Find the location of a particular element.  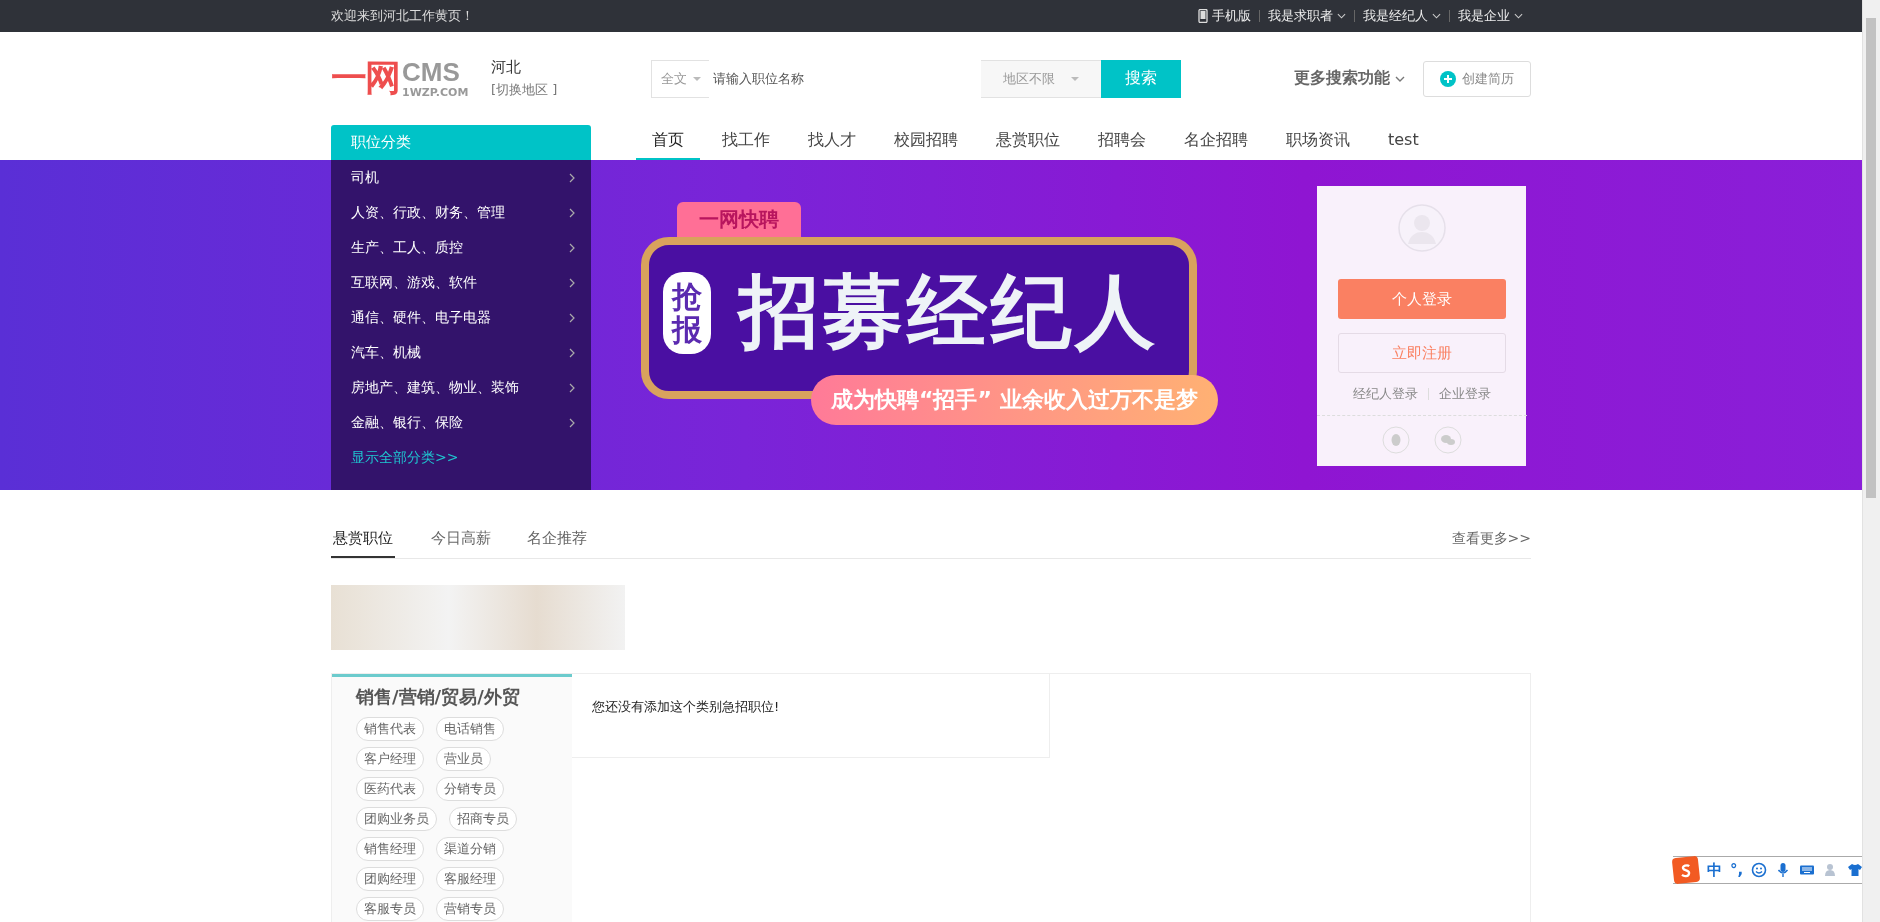

job-tag: 营业员 is located at coordinates (463, 759).